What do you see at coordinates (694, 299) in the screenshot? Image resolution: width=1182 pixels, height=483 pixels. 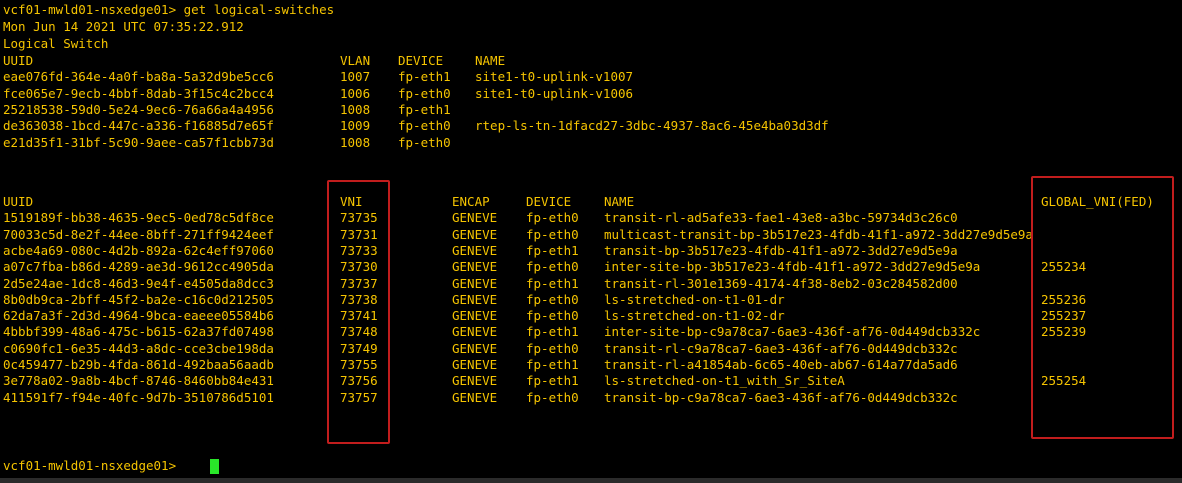 I see `name-cell: ls-stretched-on-t1-01-dr` at bounding box center [694, 299].